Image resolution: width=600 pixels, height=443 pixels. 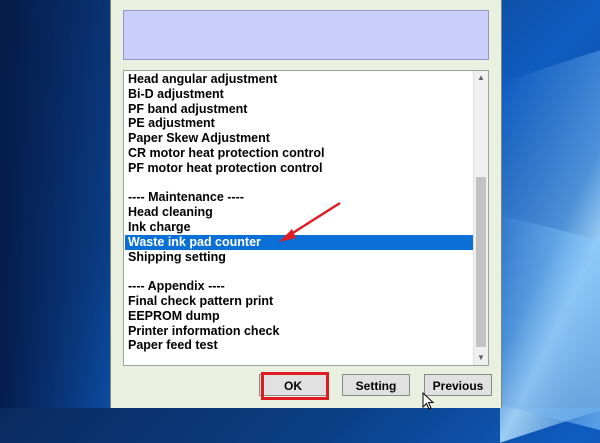 What do you see at coordinates (550, 325) in the screenshot?
I see `wallpaper-light-beam-lower` at bounding box center [550, 325].